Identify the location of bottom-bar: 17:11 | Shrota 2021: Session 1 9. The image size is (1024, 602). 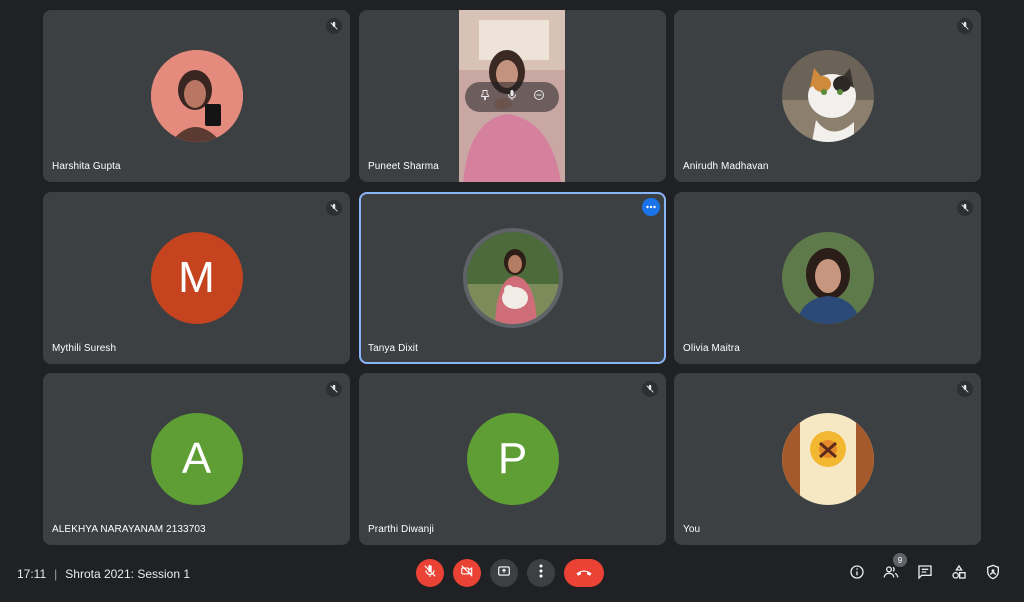
(512, 572).